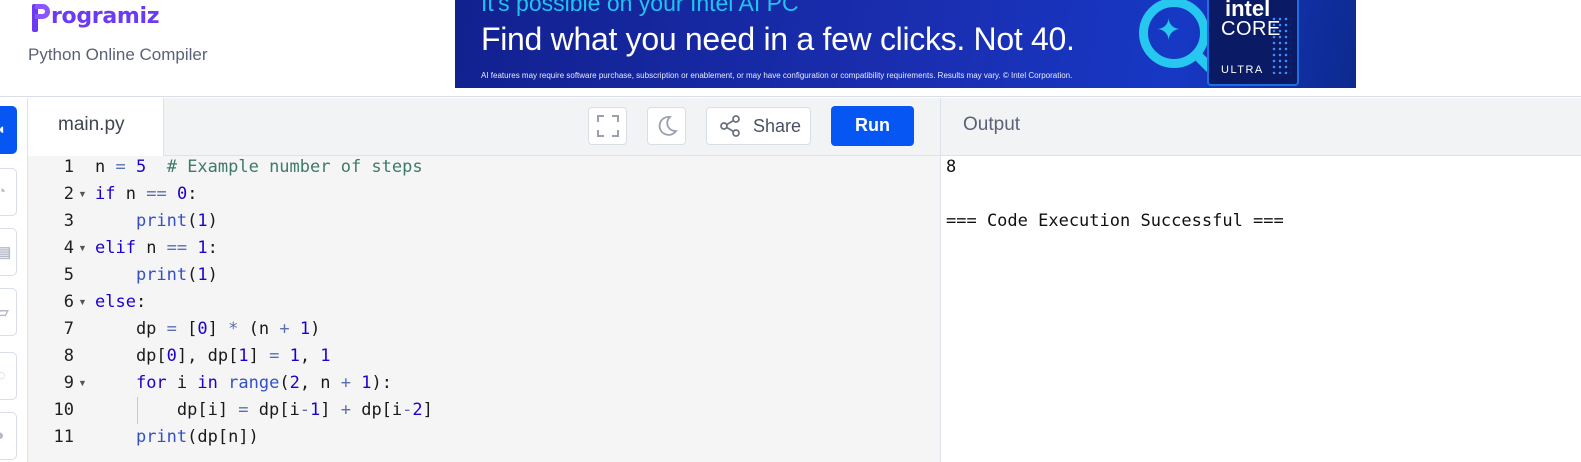  I want to click on editor-toolbar: main.py Share Run, so click(484, 127).